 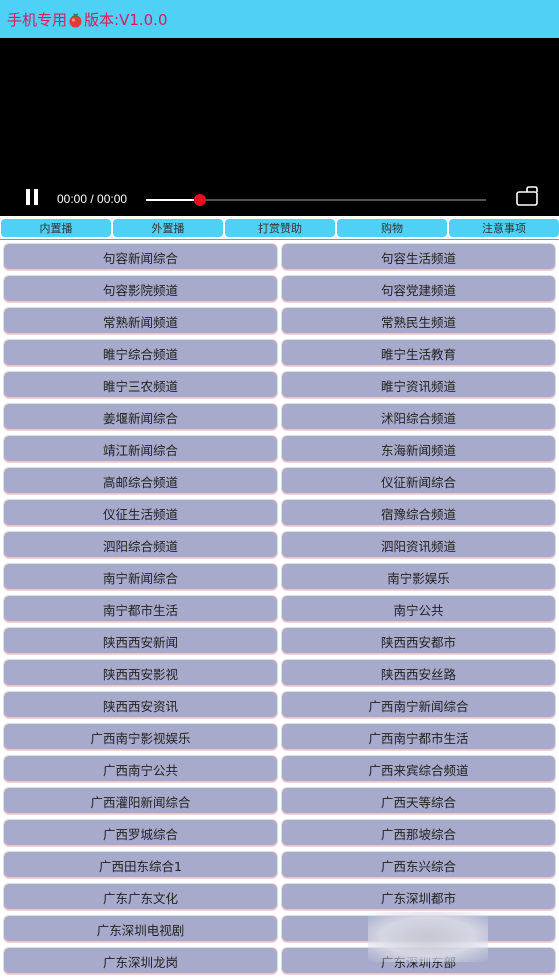 I want to click on app-title-part1: 手机专用, so click(x=37, y=19).